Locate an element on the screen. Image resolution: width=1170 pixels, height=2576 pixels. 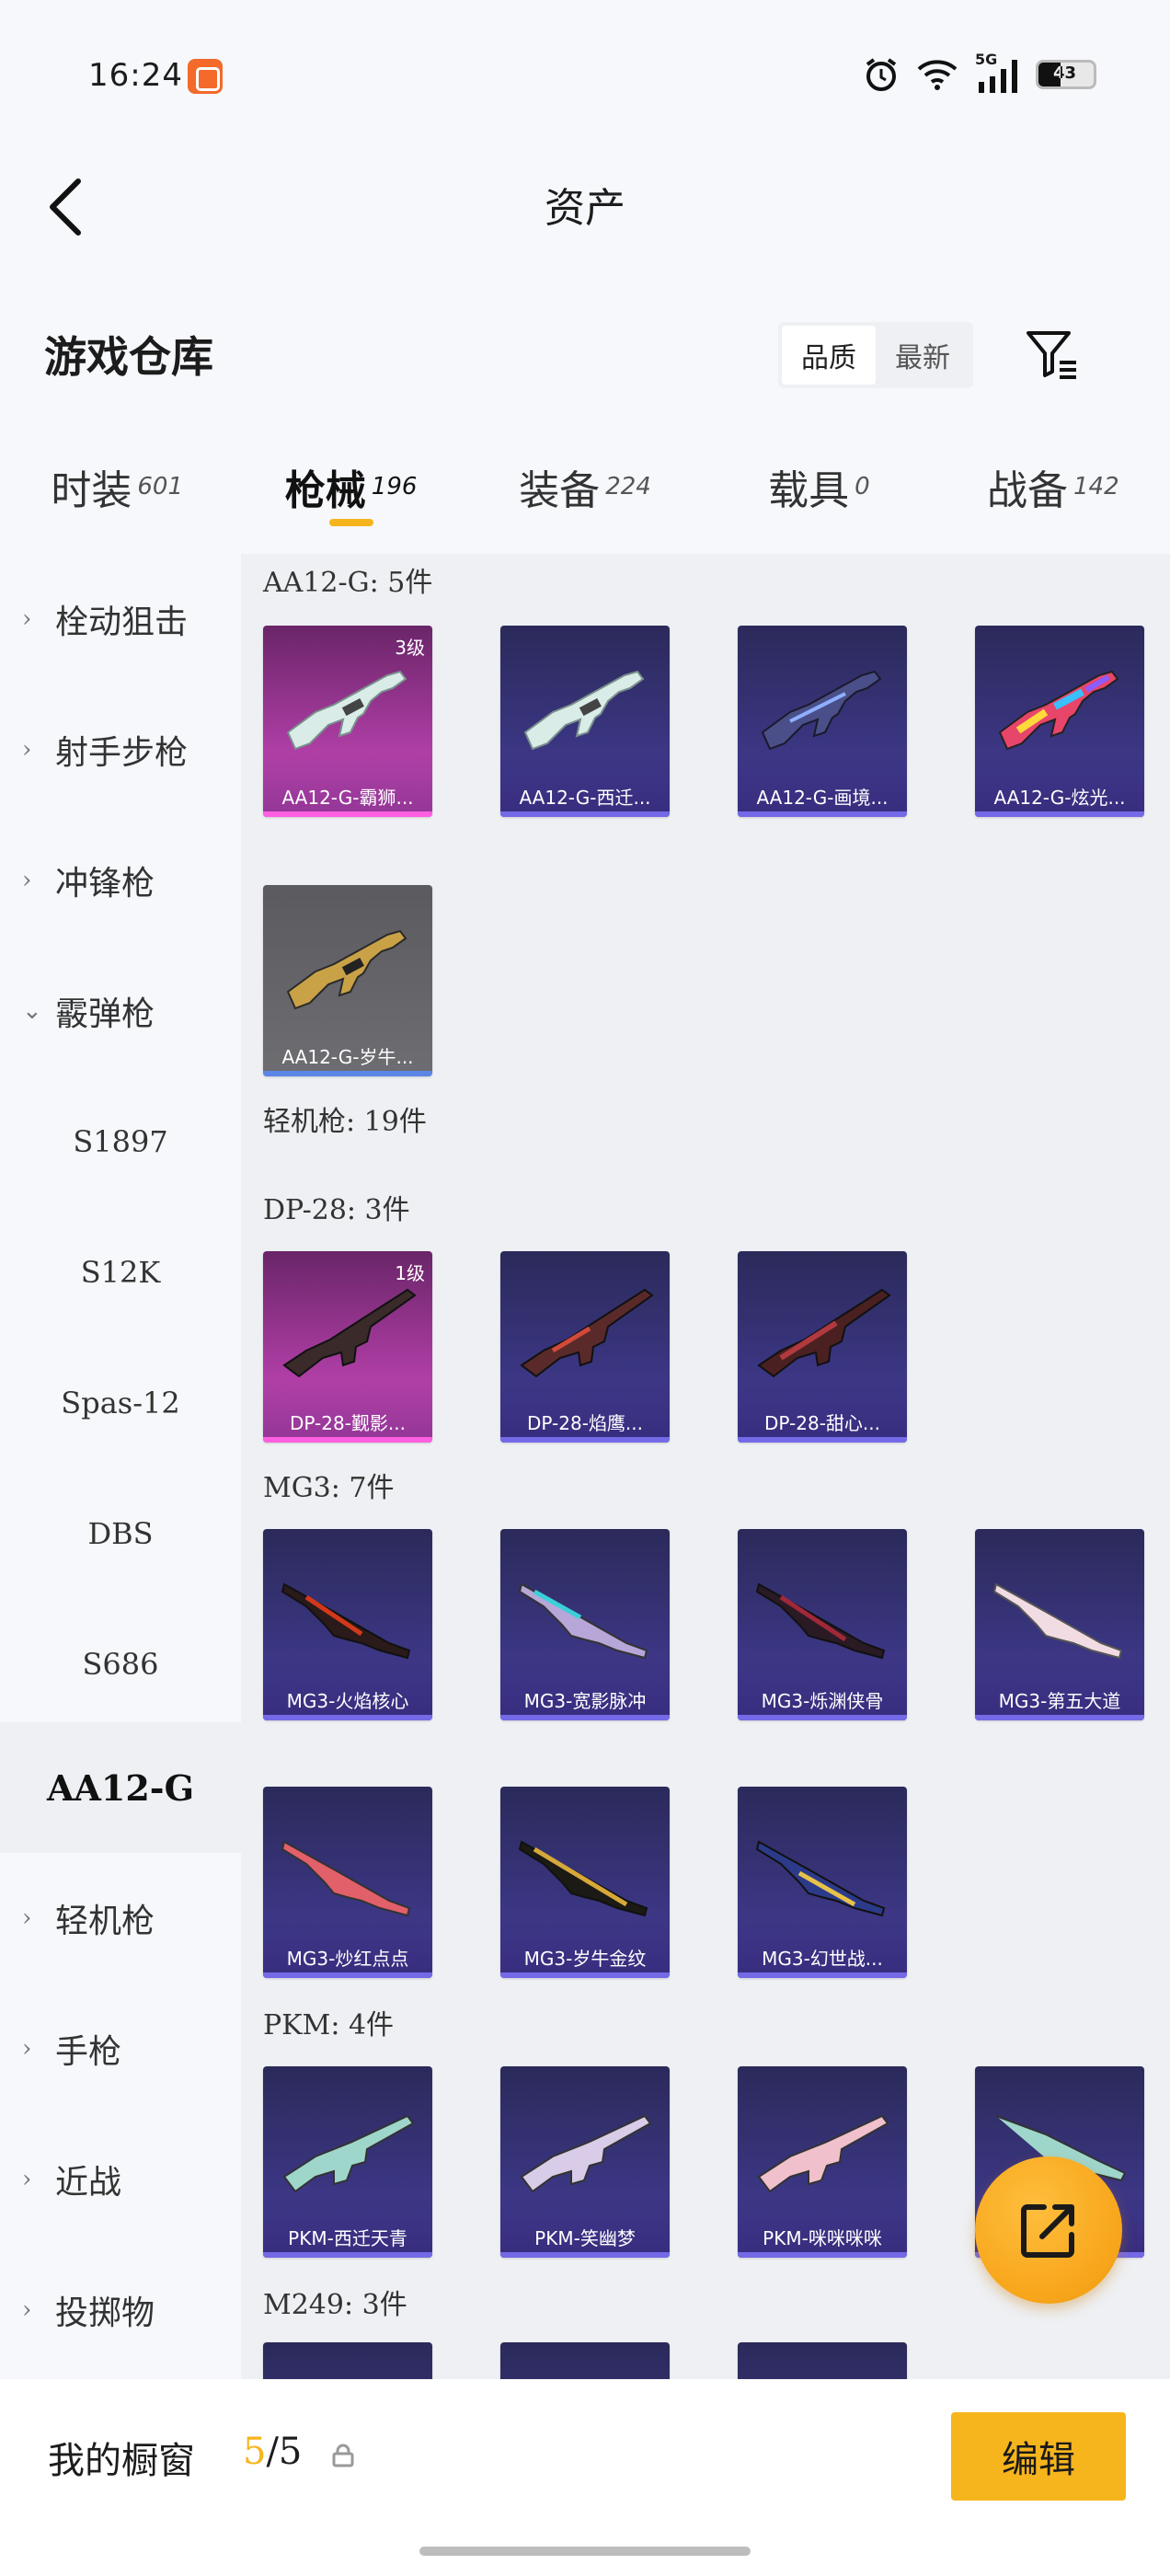
sidebar-item-label: 近战 is located at coordinates (88, 2183).